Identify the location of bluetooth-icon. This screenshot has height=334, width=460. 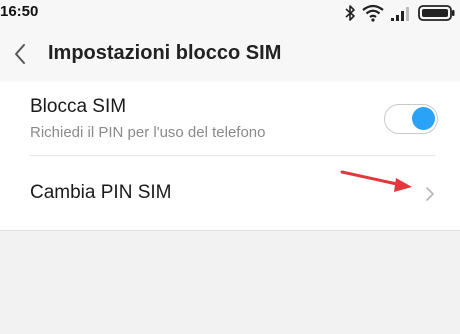
(350, 13).